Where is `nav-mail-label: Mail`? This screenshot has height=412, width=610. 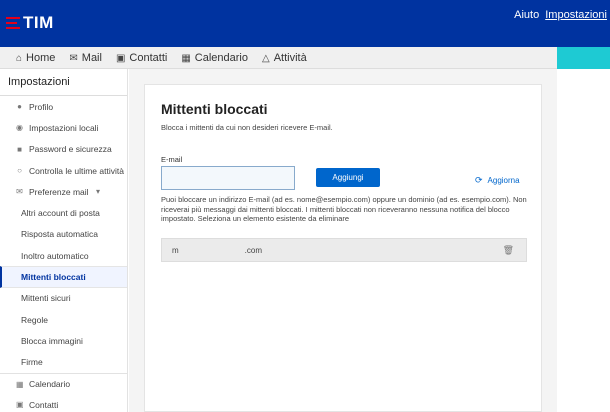
nav-mail-label: Mail is located at coordinates (91, 58).